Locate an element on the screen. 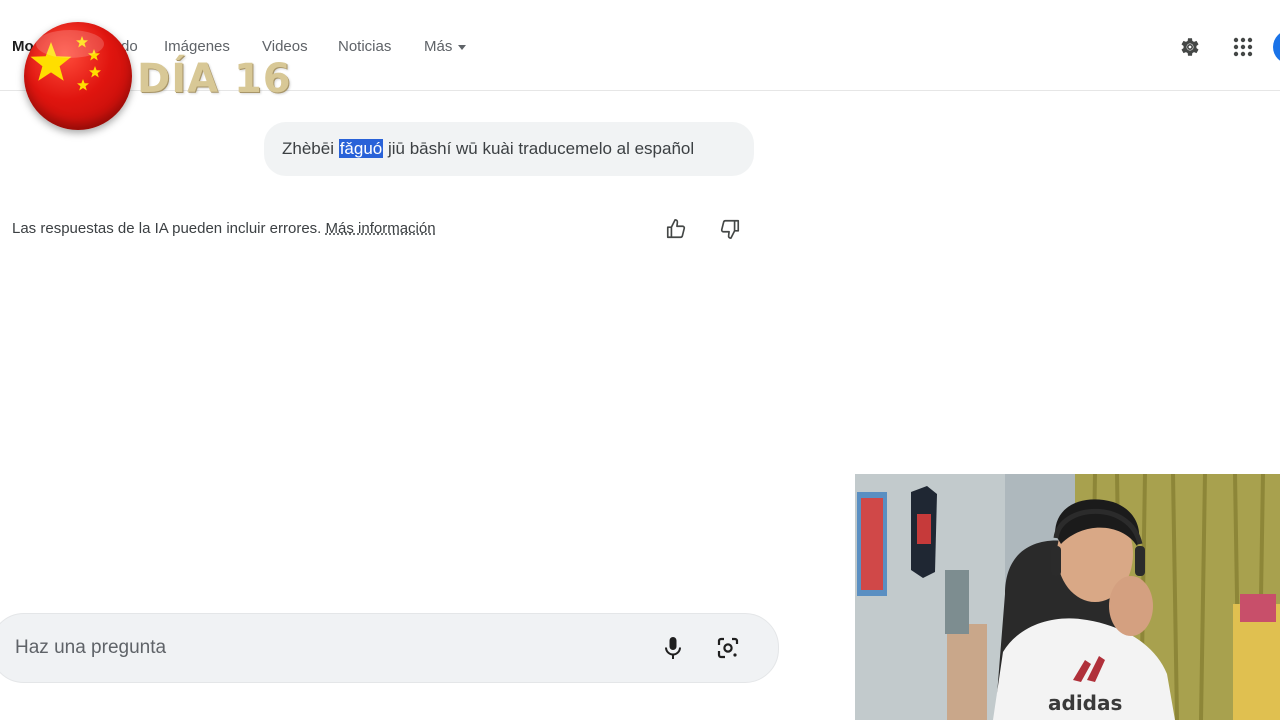 The image size is (1280, 720). thumbs-up-icon is located at coordinates (676, 229).